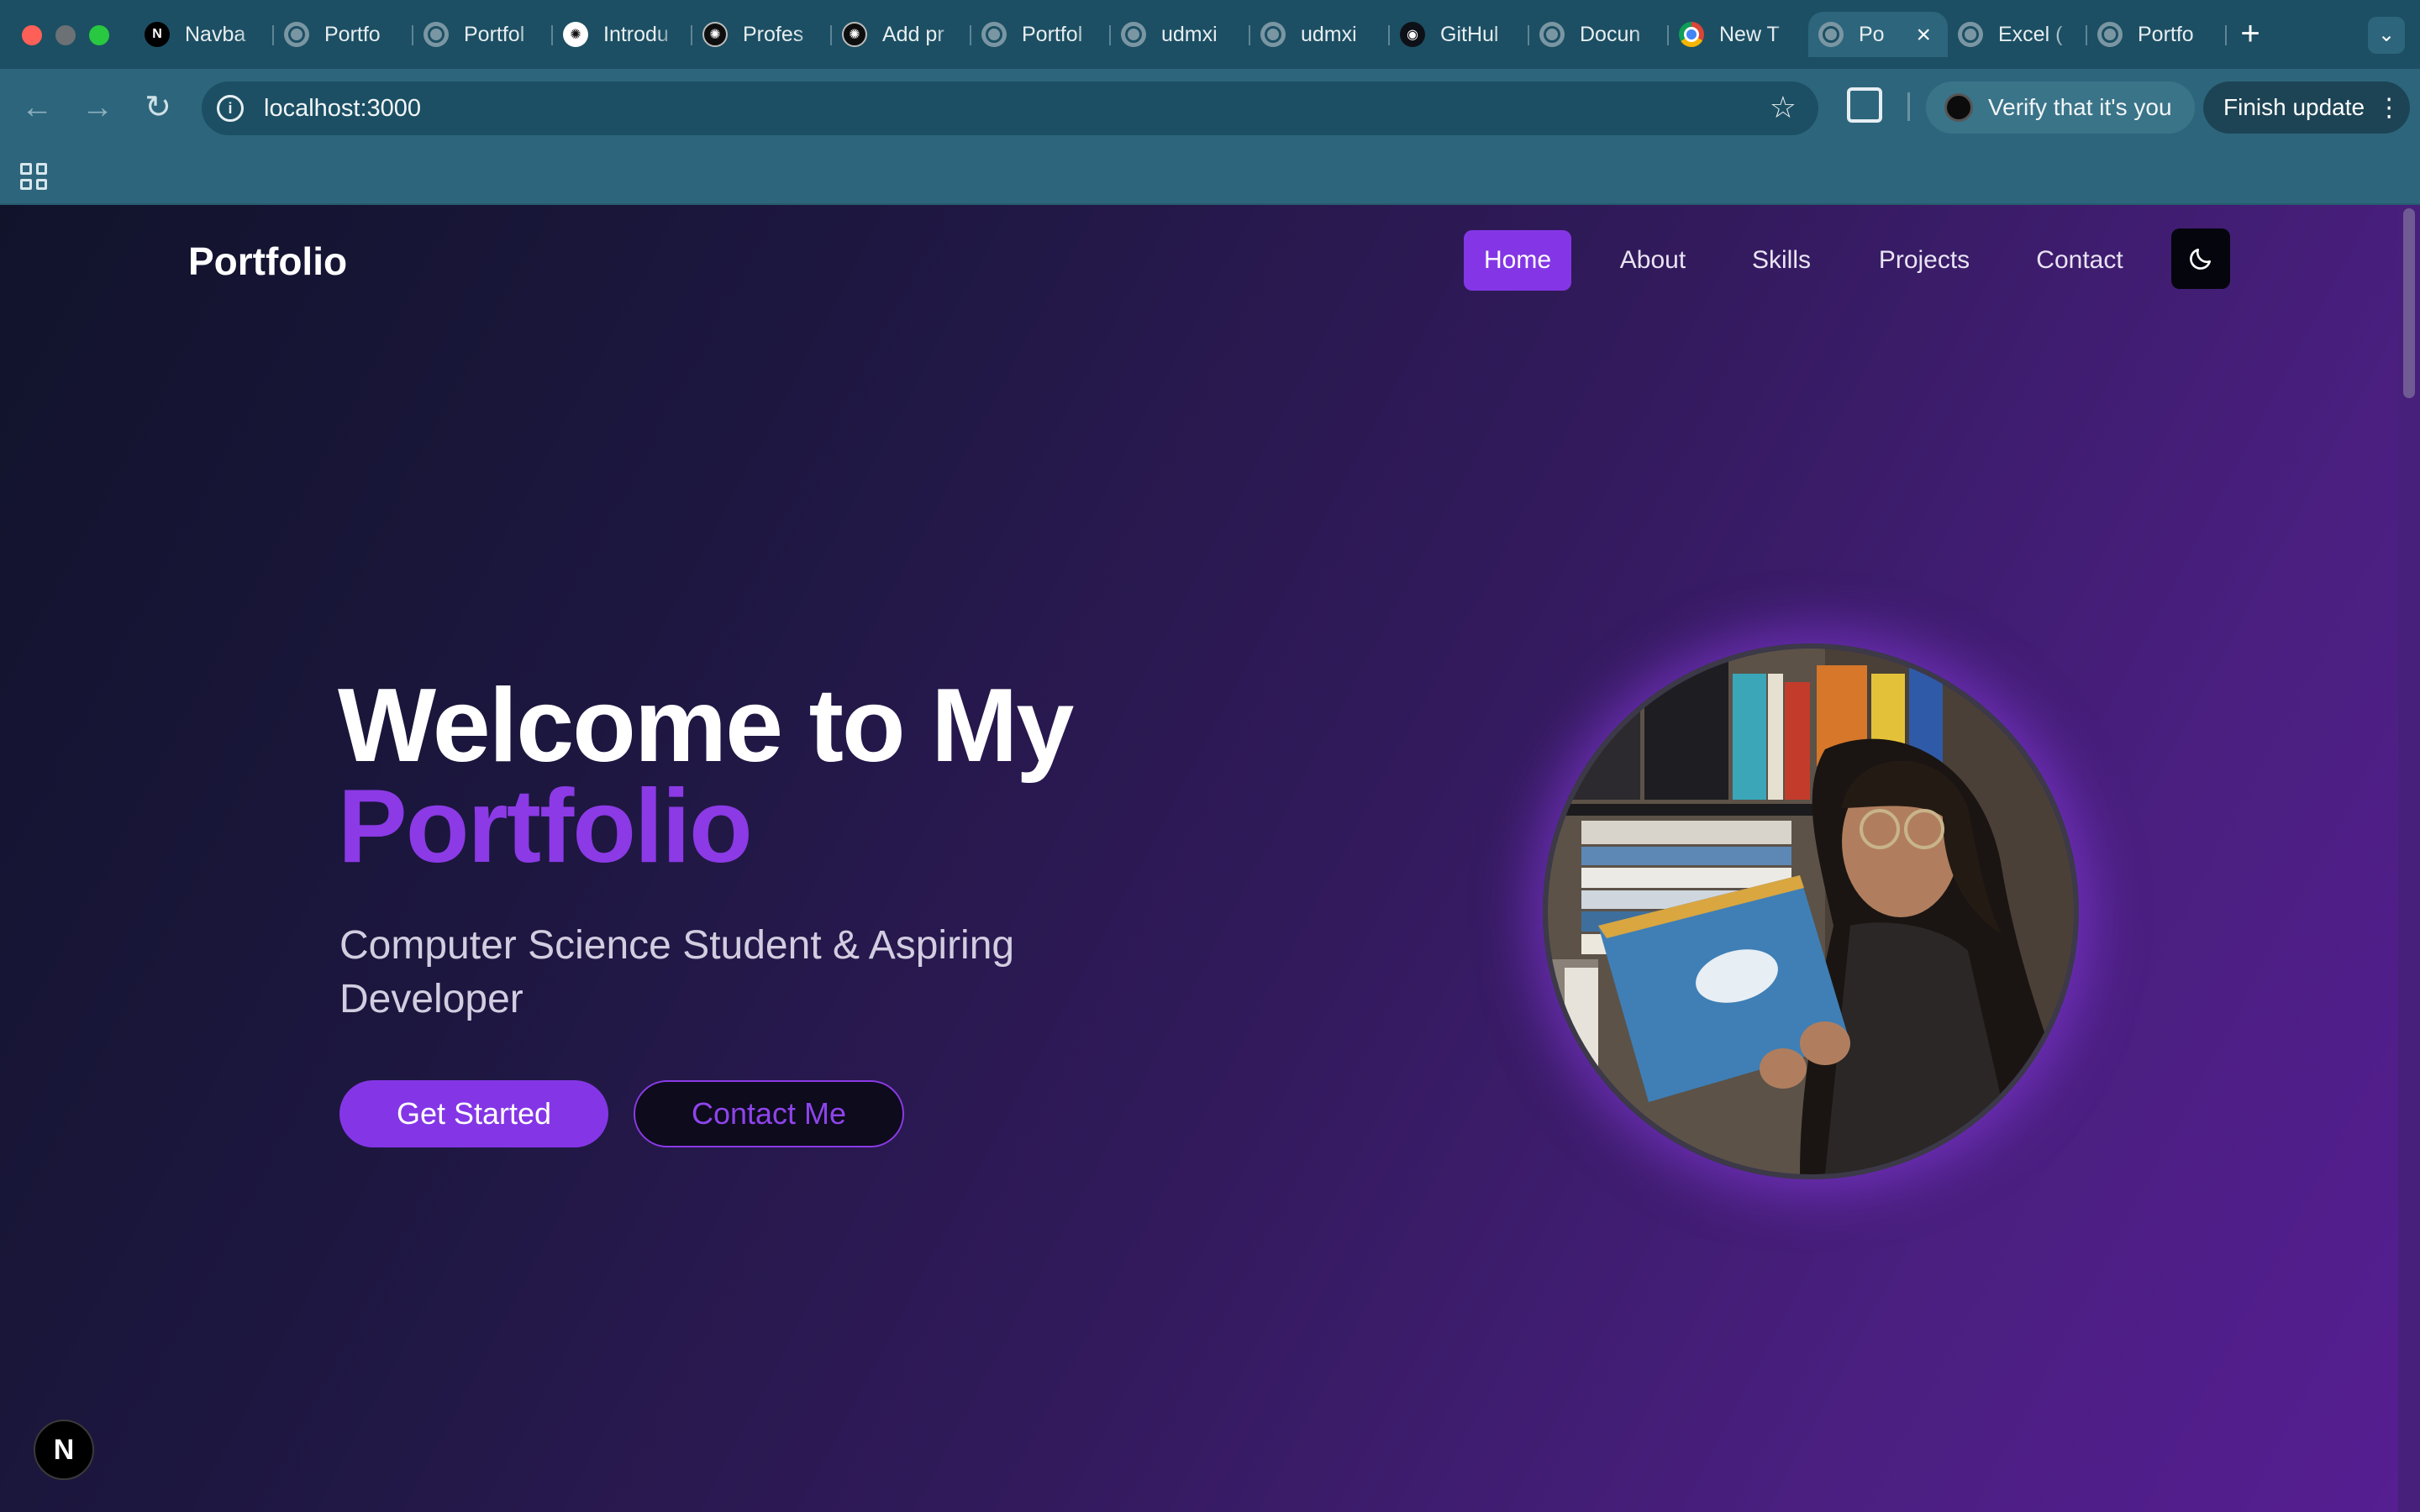 The height and width of the screenshot is (1512, 2420). Describe the element at coordinates (32, 35) in the screenshot. I see `window-close-button` at that location.